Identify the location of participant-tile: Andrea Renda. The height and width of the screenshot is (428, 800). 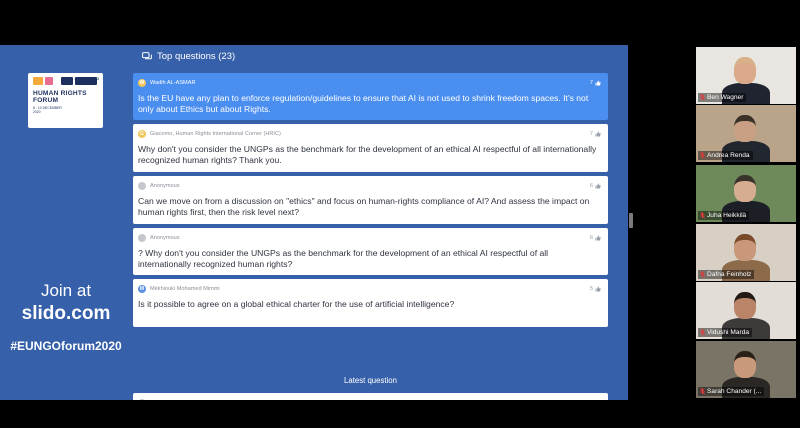
(746, 133).